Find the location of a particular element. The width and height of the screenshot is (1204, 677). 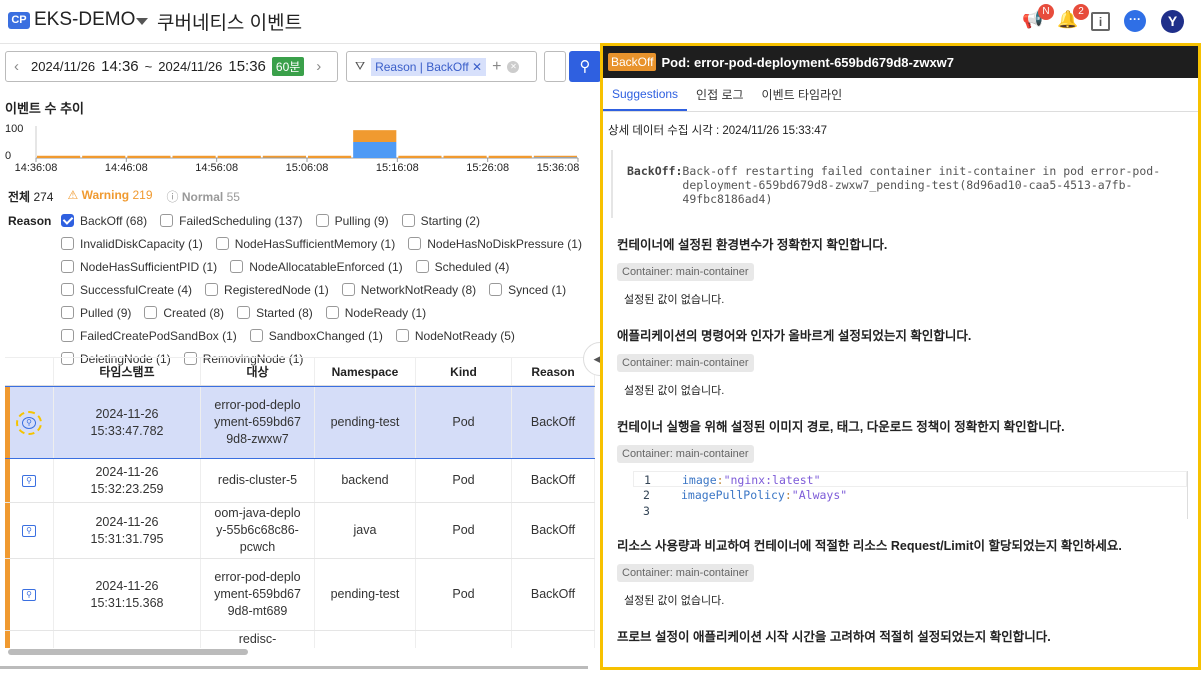

reason-checkbox-item: NodeHasSufficientMemory (1) is located at coordinates (305, 243).